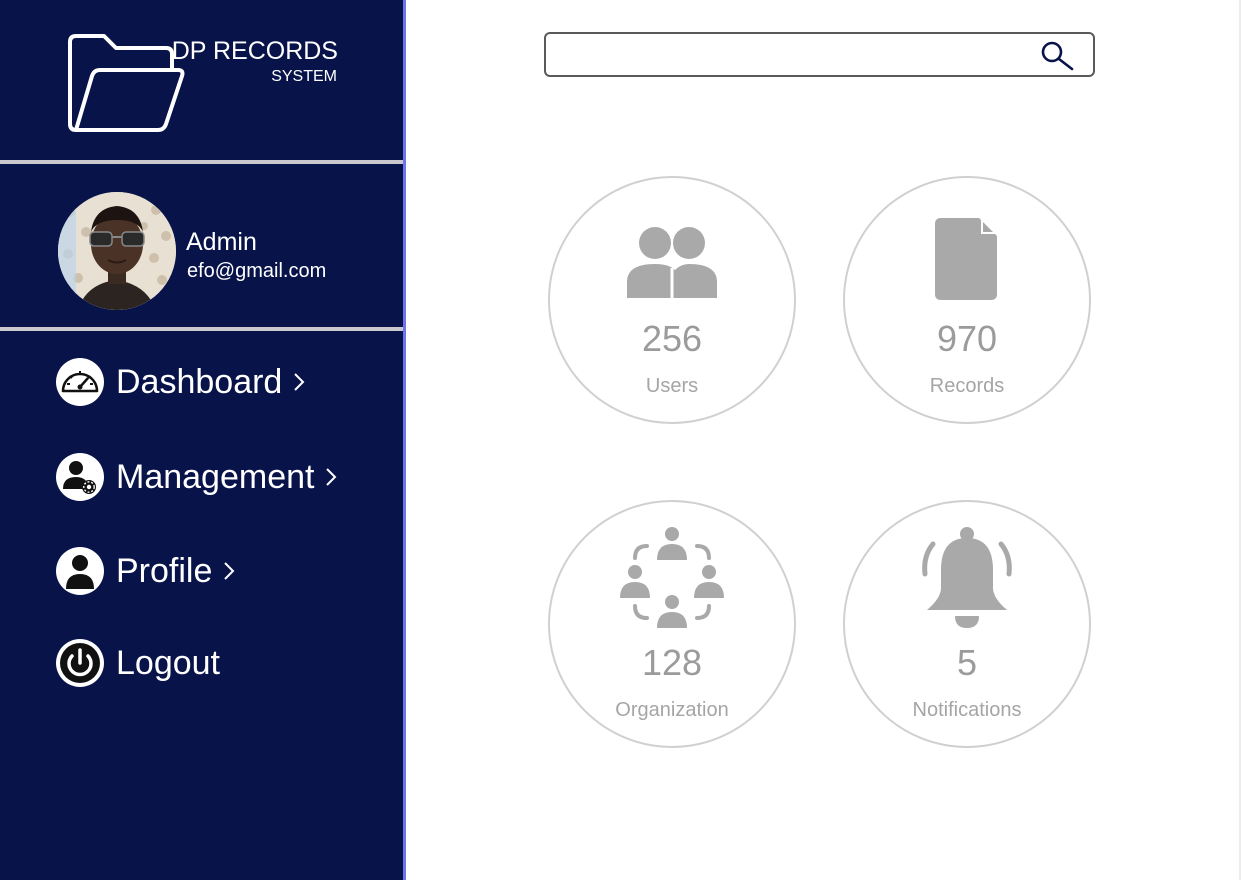 The image size is (1241, 880). What do you see at coordinates (304, 76) in the screenshot?
I see `brand-subtitle: SYSTEM` at bounding box center [304, 76].